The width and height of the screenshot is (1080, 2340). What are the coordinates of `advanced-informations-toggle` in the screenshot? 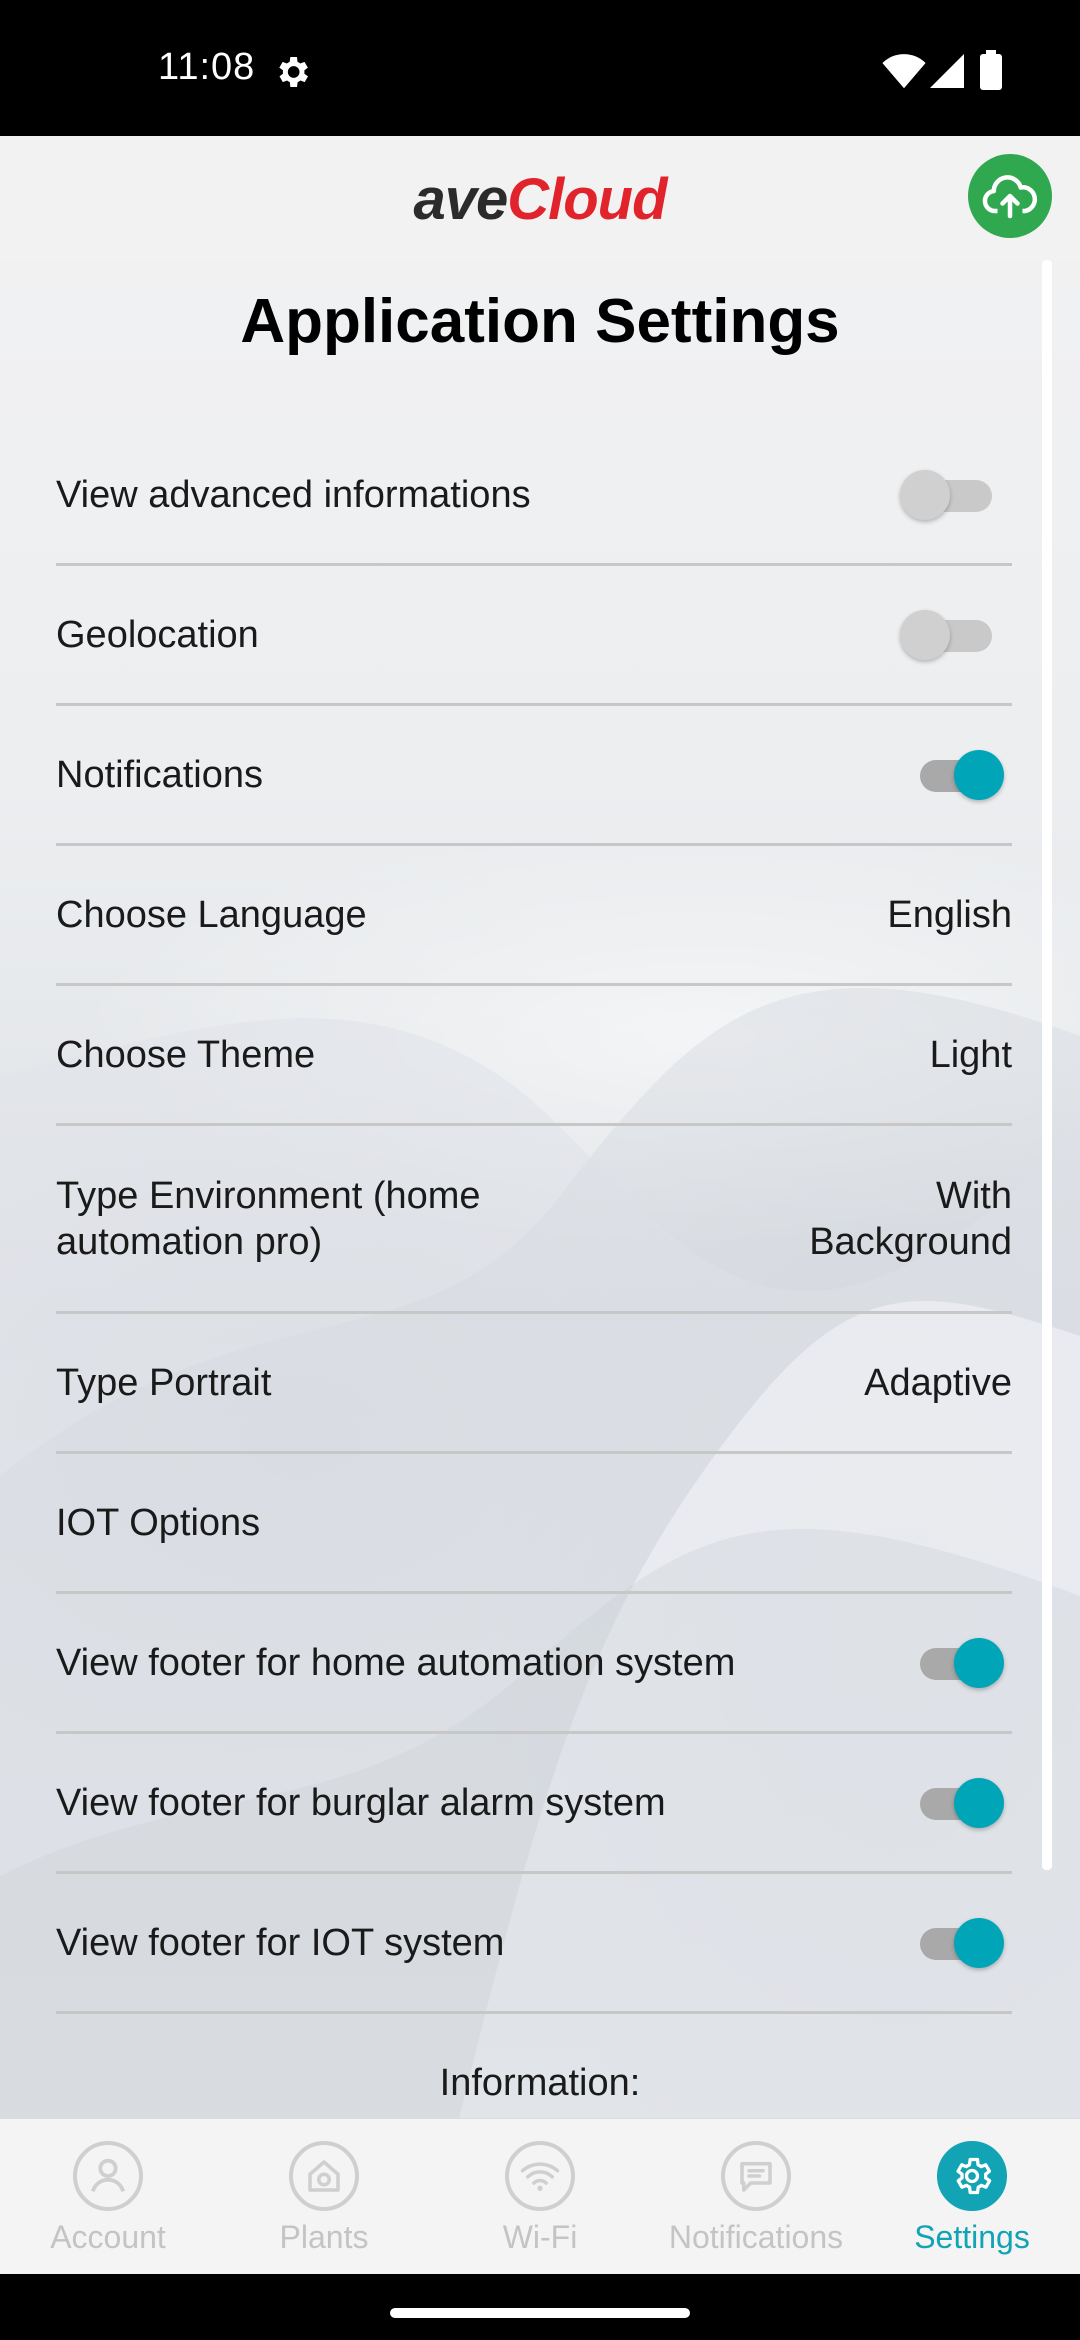 It's located at (952, 494).